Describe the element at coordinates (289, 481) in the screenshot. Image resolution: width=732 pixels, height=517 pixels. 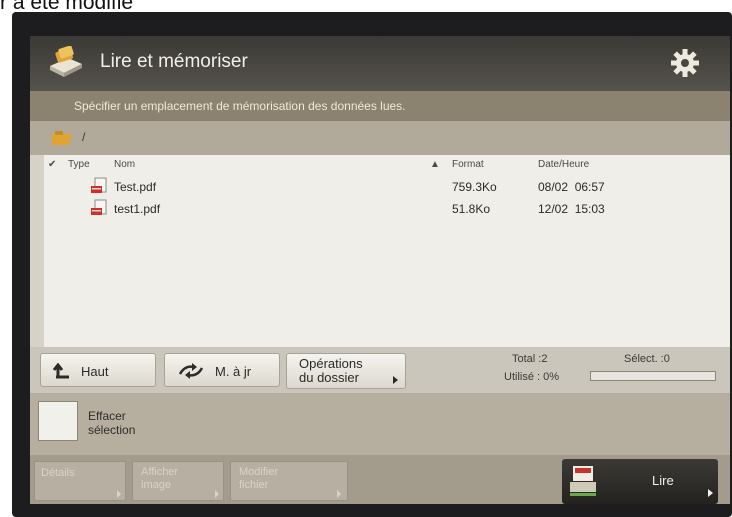
I see `edit-file-button: Modifier fichier` at that location.